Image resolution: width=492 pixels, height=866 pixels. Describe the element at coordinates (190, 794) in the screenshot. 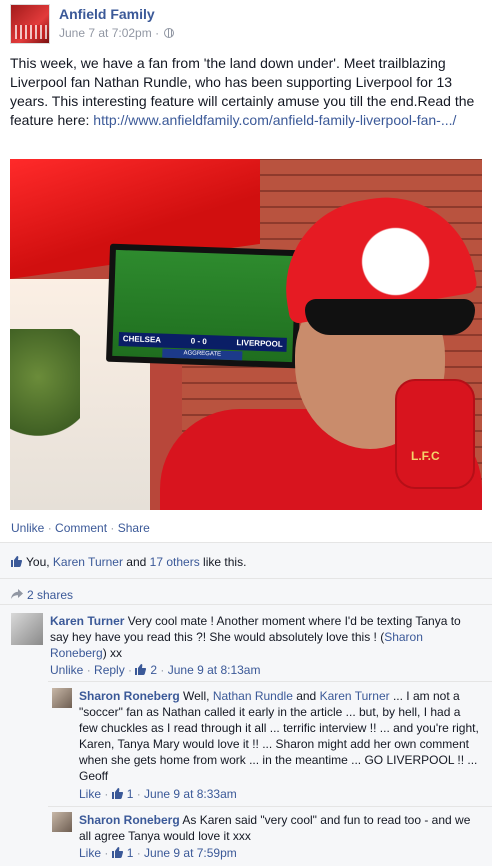

I see `reply-timestamp: June 9 at 8:33am` at that location.